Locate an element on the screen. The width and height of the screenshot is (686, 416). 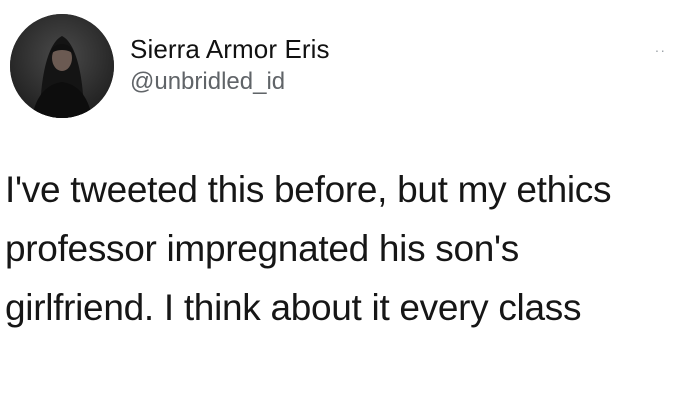
user-handle: @unbridled_id is located at coordinates (230, 82).